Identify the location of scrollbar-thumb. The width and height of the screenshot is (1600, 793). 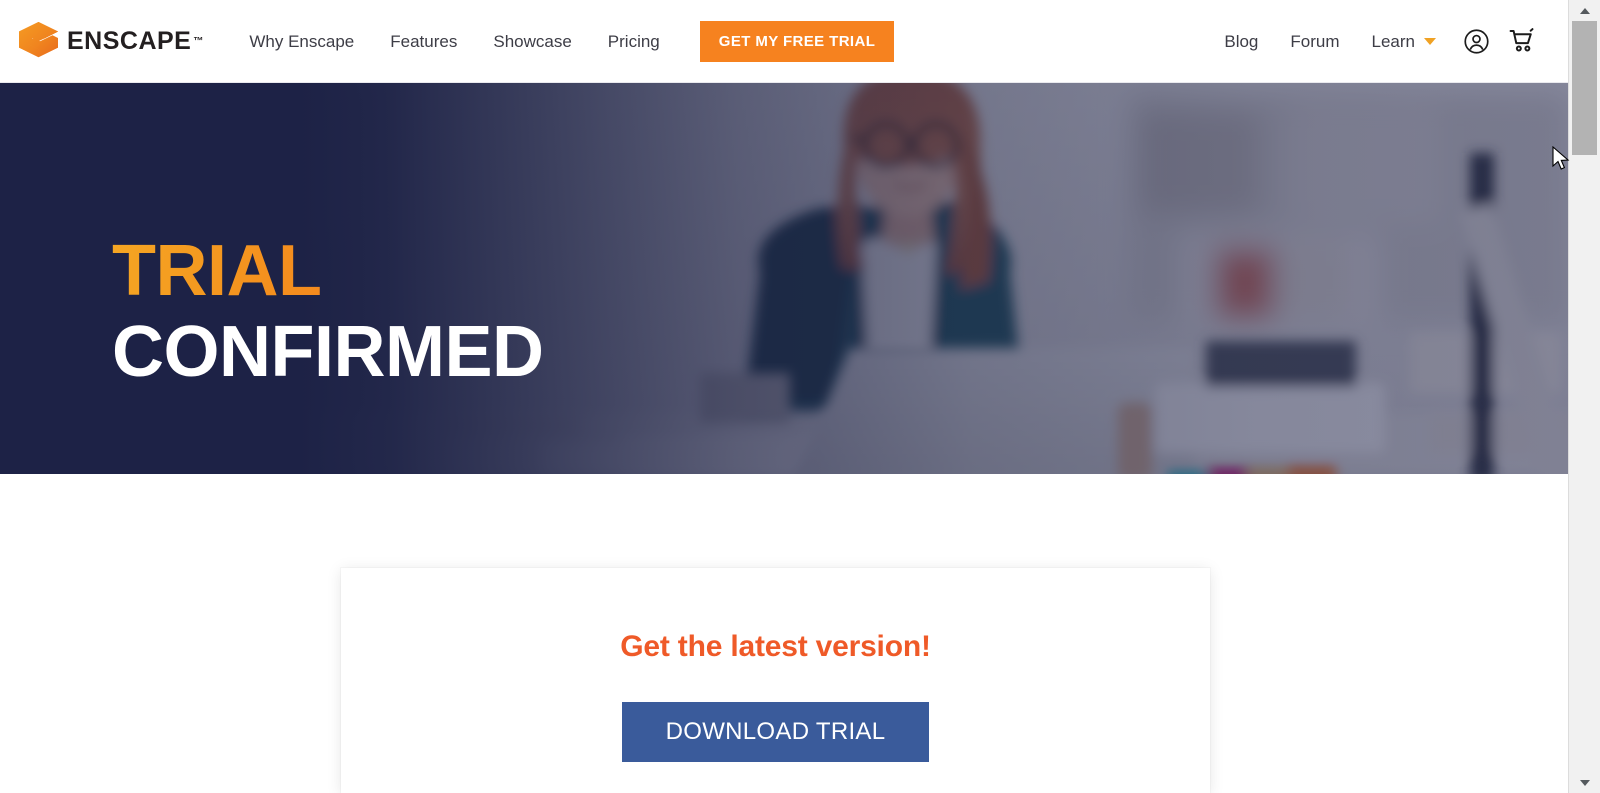
(1584, 88).